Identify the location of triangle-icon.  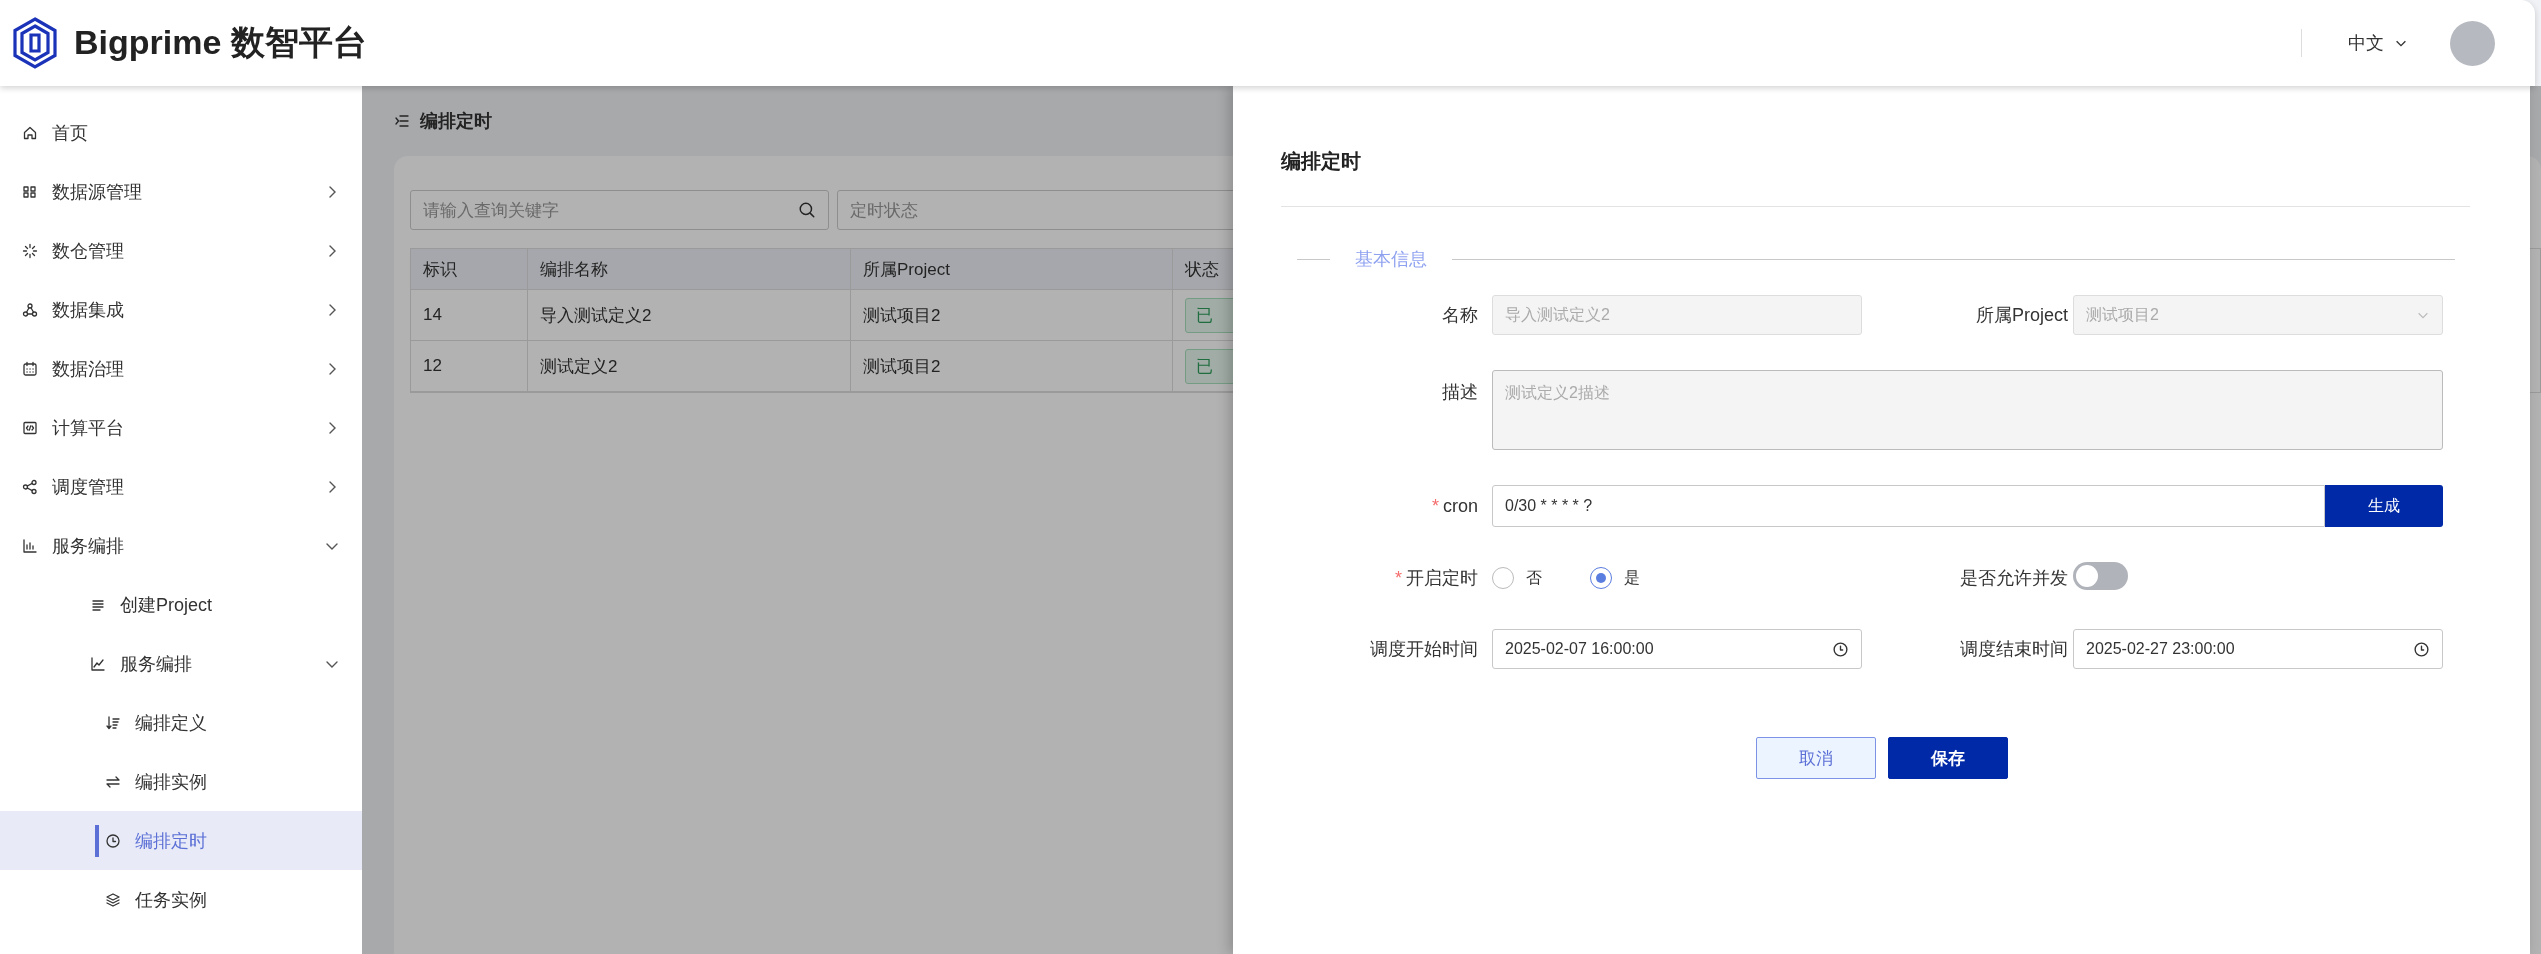
(30, 309).